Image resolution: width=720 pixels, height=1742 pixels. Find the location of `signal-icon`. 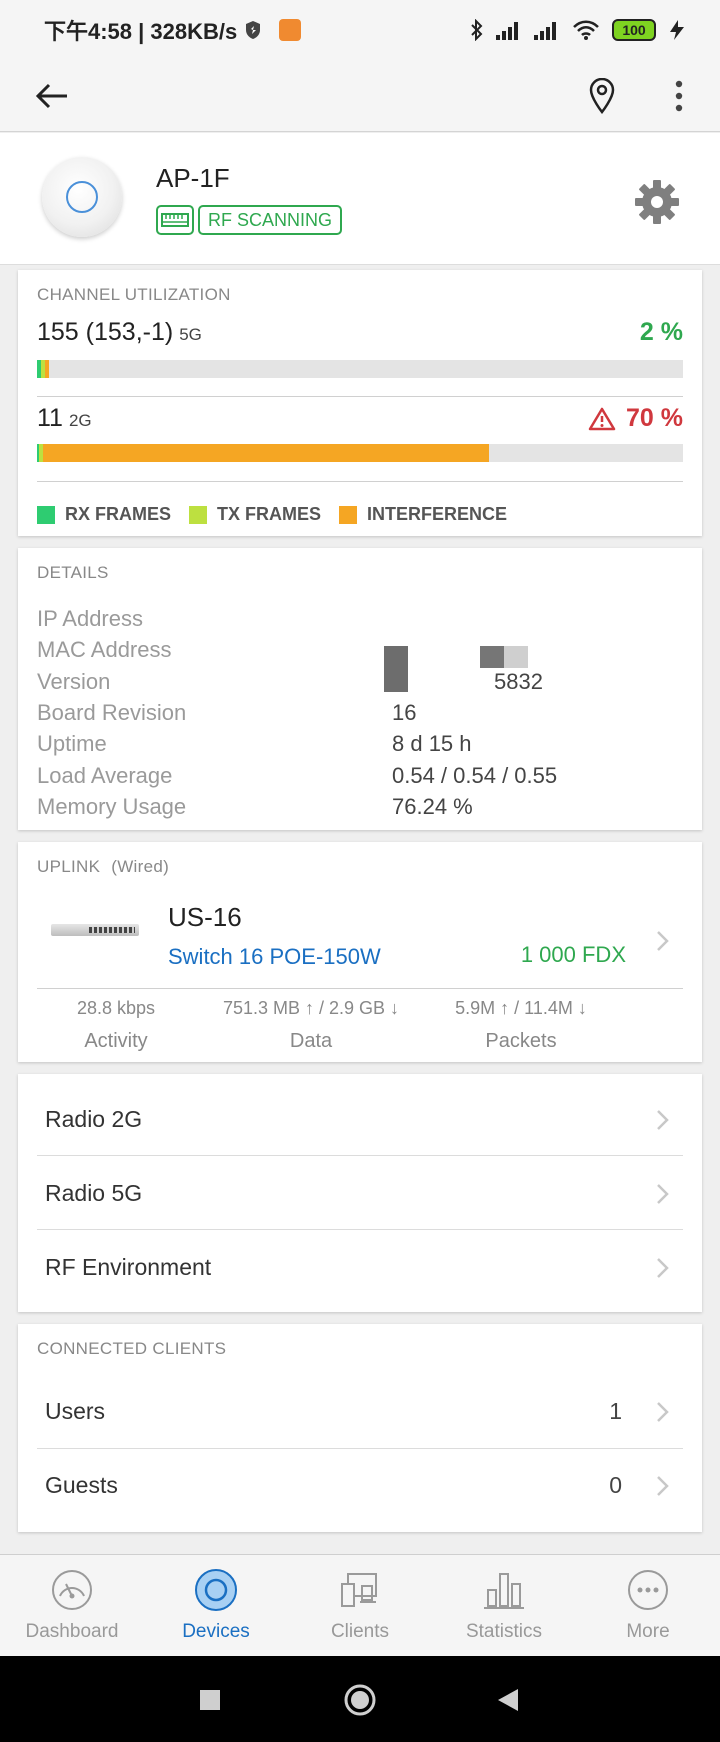

signal-icon is located at coordinates (507, 31).